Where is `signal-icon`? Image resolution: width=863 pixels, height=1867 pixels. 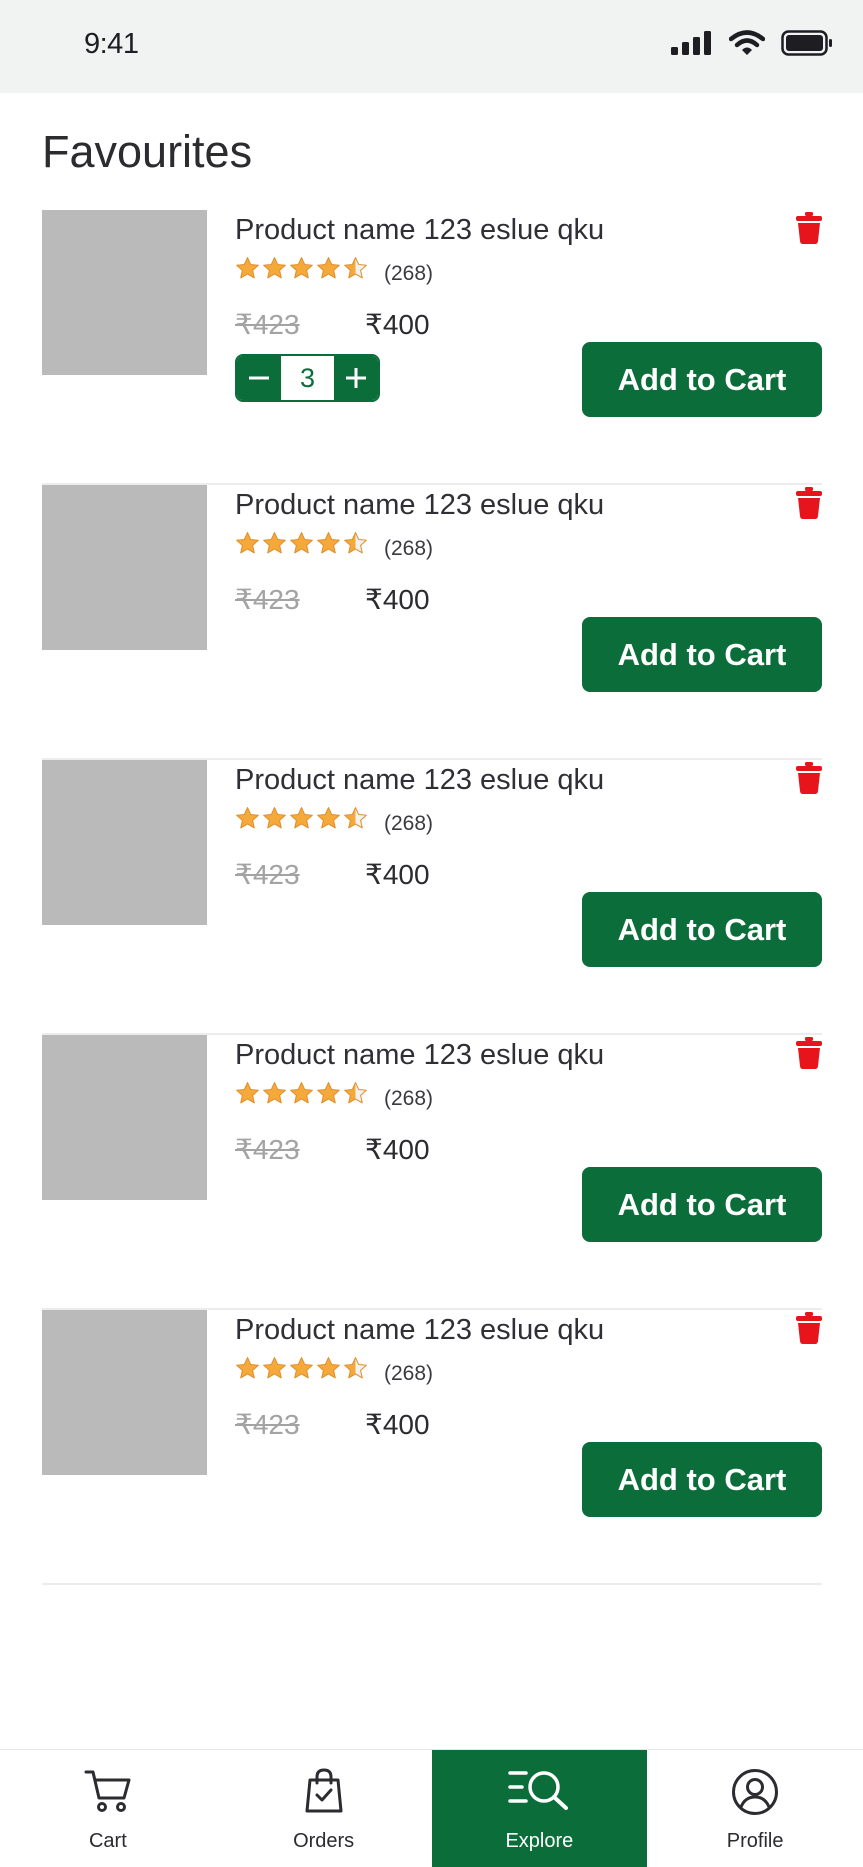 signal-icon is located at coordinates (691, 43).